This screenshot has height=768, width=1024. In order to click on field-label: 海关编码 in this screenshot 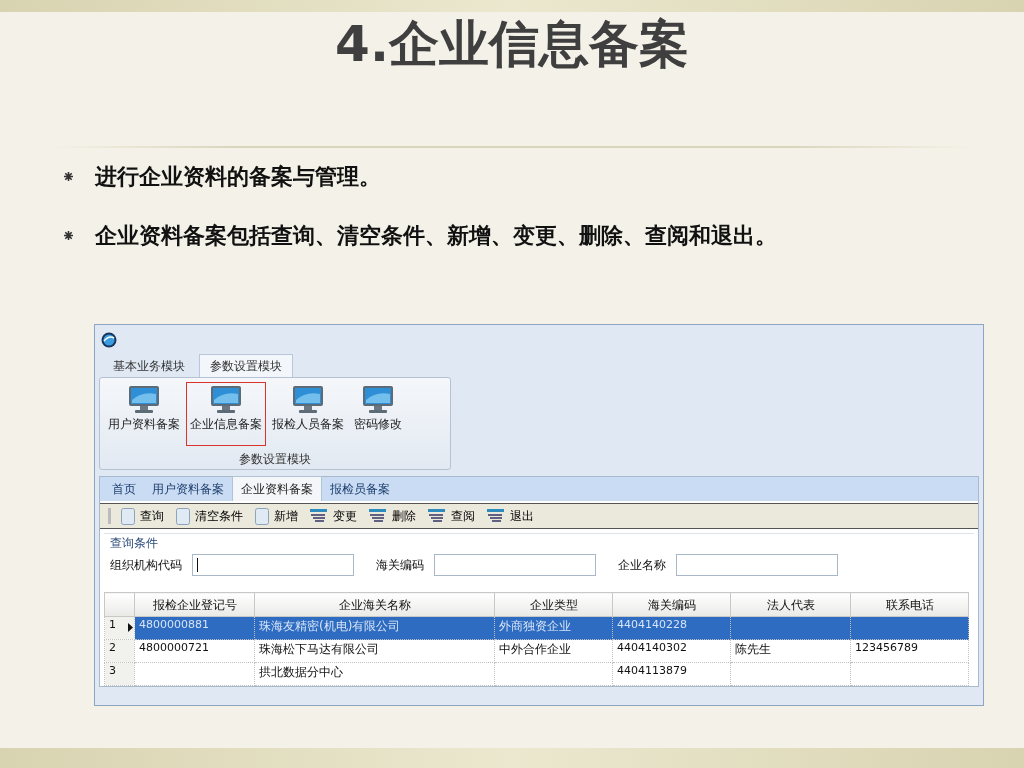, I will do `click(400, 565)`.